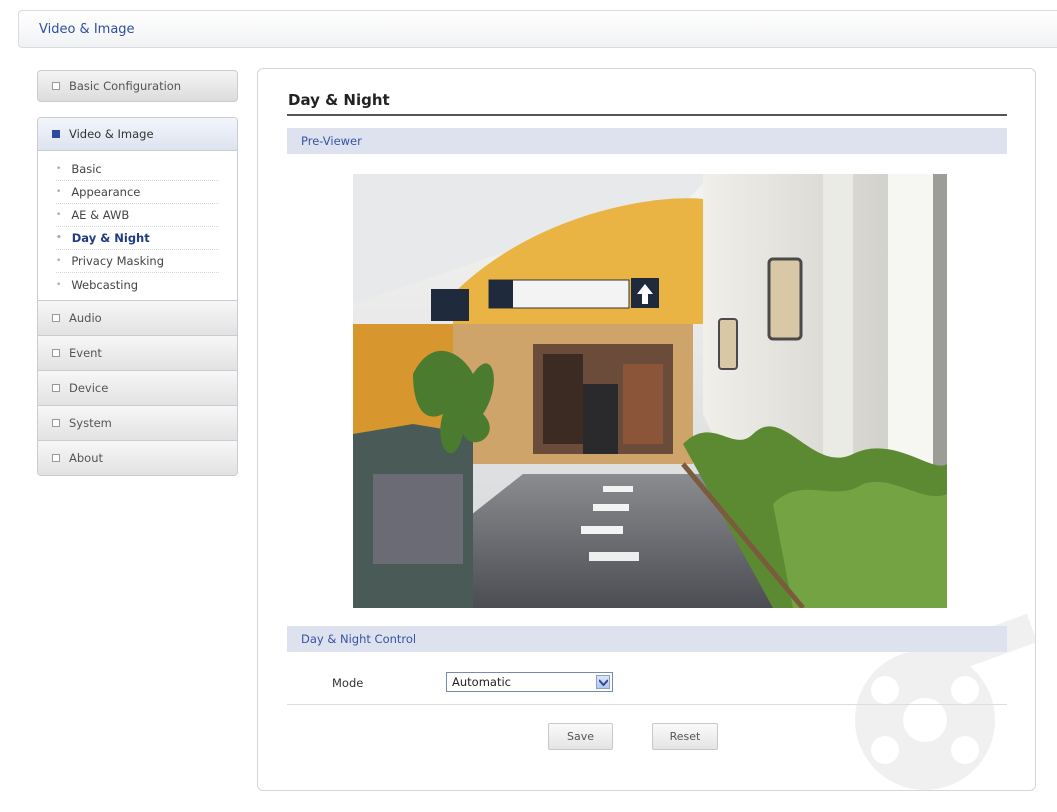  Describe the element at coordinates (87, 29) in the screenshot. I see `header-title: Video & Image` at that location.